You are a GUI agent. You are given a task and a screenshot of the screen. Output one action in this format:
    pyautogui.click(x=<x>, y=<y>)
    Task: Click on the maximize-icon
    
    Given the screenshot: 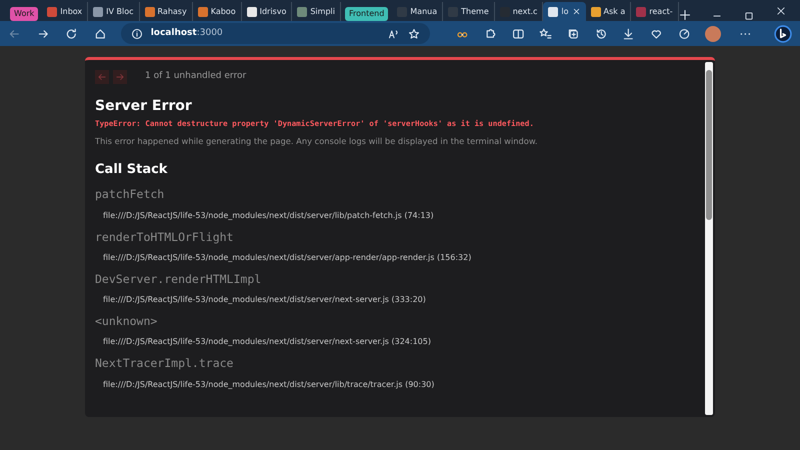 What is the action you would take?
    pyautogui.click(x=749, y=16)
    